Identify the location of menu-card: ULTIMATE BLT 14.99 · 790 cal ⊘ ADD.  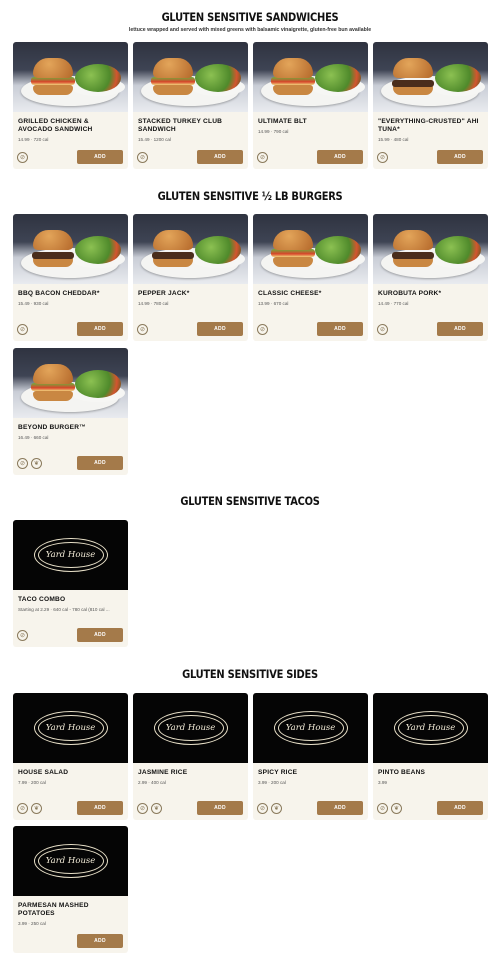
(310, 105).